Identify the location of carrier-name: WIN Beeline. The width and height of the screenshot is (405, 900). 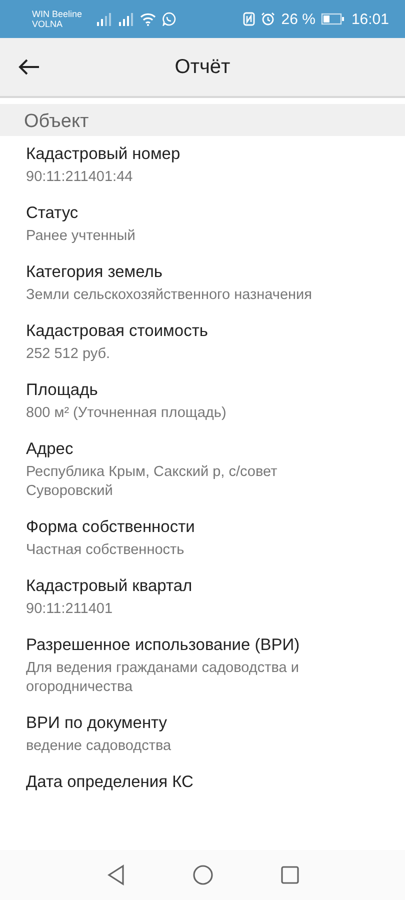
(57, 13).